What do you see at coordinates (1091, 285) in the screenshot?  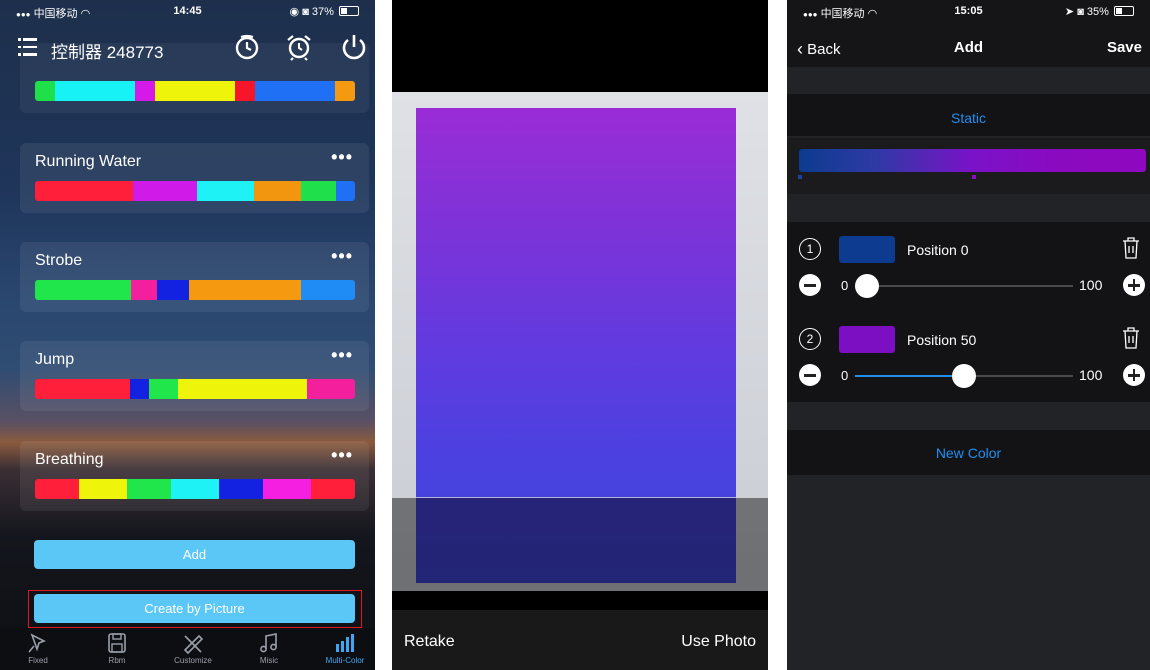 I see `slider-max: 100` at bounding box center [1091, 285].